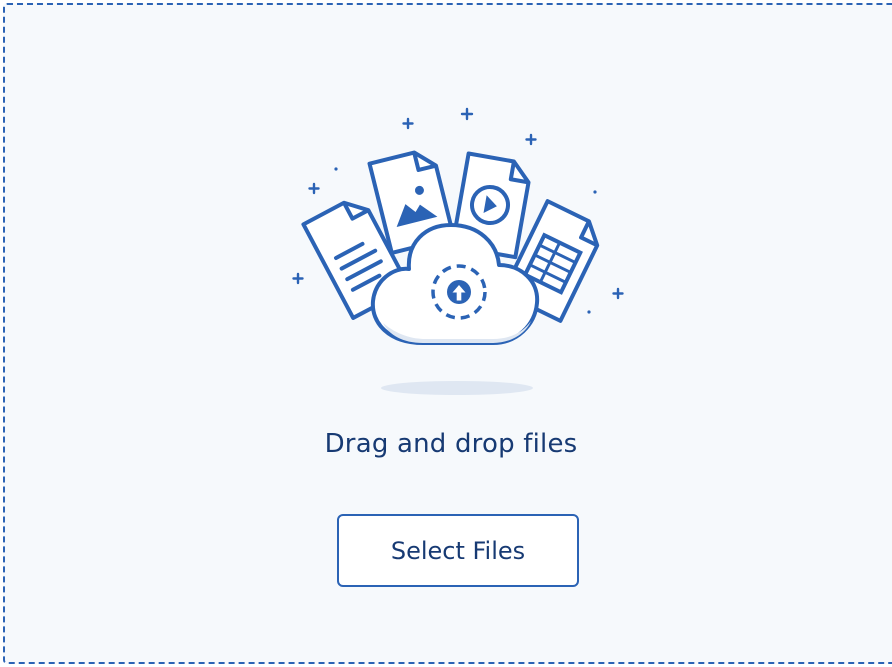  Describe the element at coordinates (458, 550) in the screenshot. I see `select-files-button: Select Files` at that location.